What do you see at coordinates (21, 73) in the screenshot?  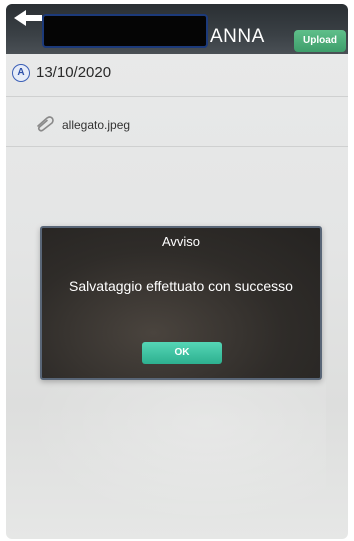 I see `avatar: A` at bounding box center [21, 73].